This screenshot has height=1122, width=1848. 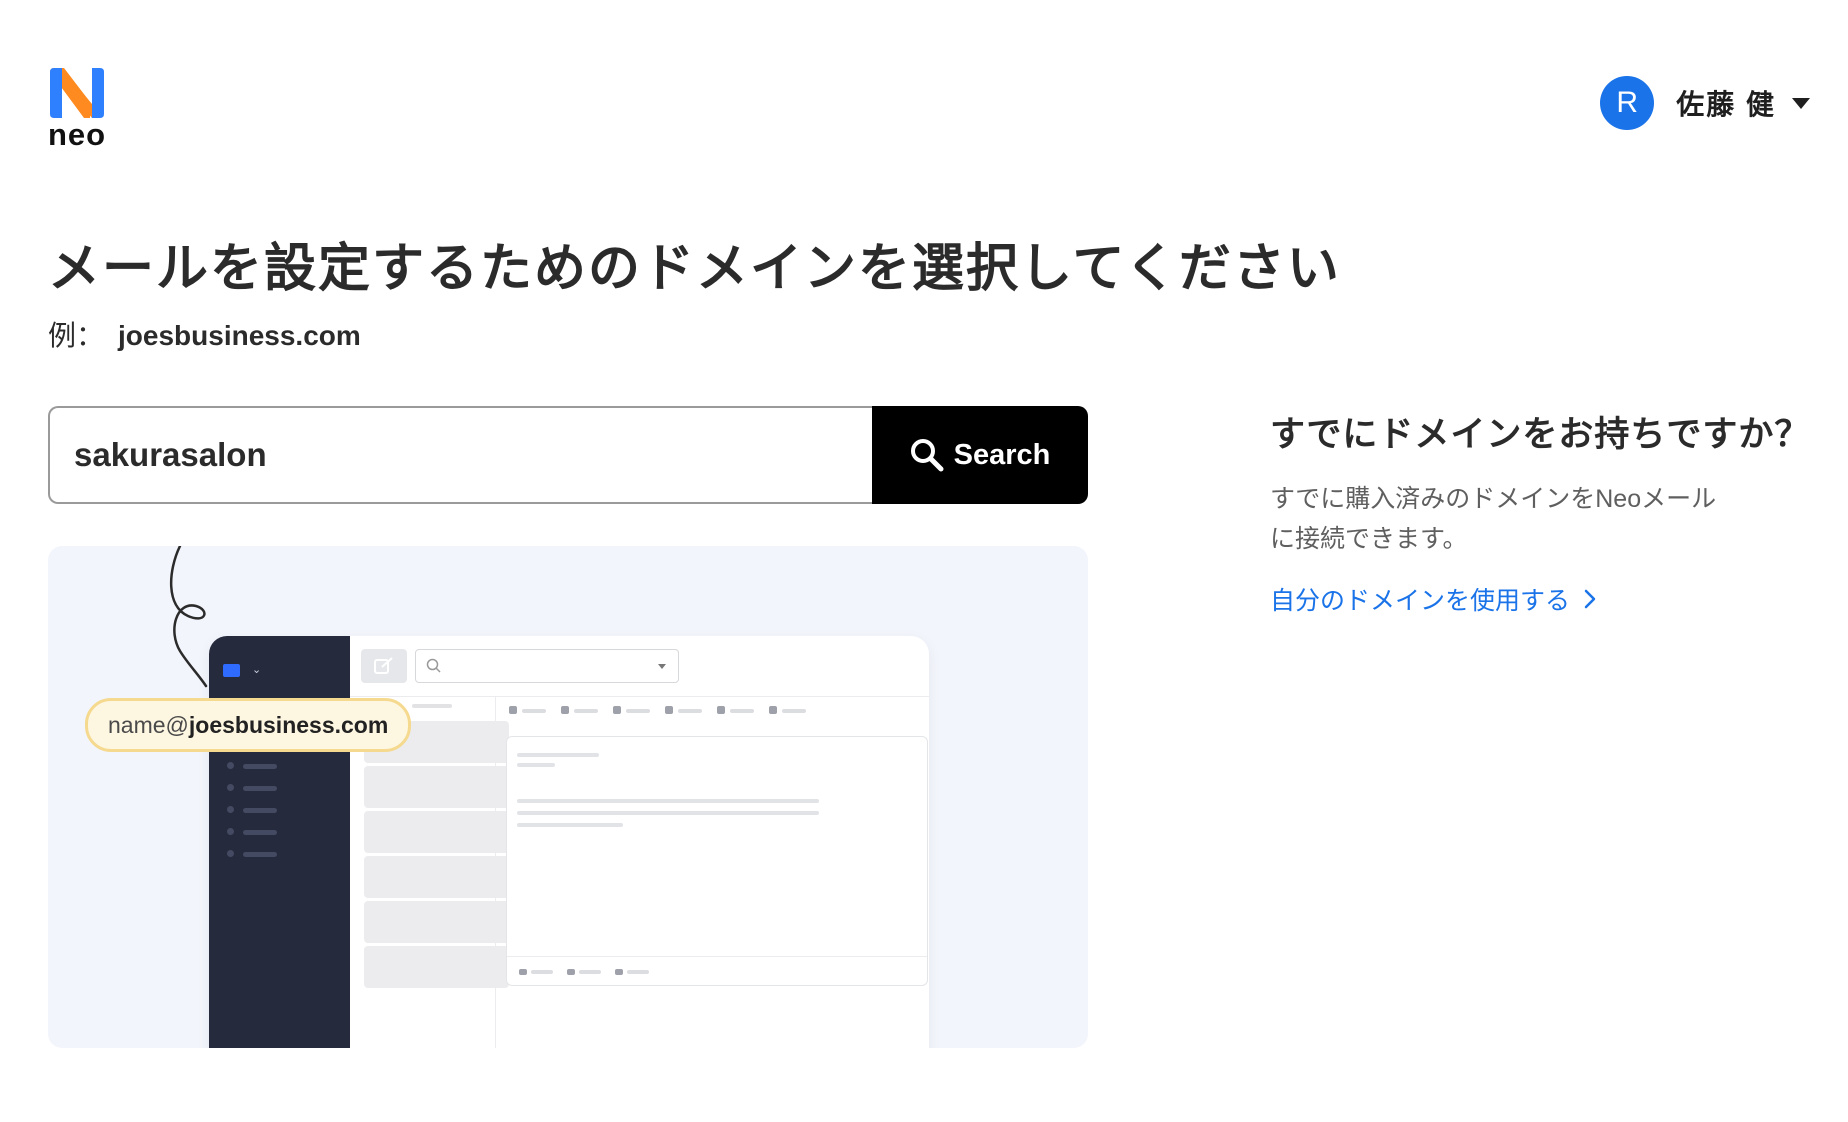 I want to click on chevron-down-icon: ⌄, so click(x=257, y=670).